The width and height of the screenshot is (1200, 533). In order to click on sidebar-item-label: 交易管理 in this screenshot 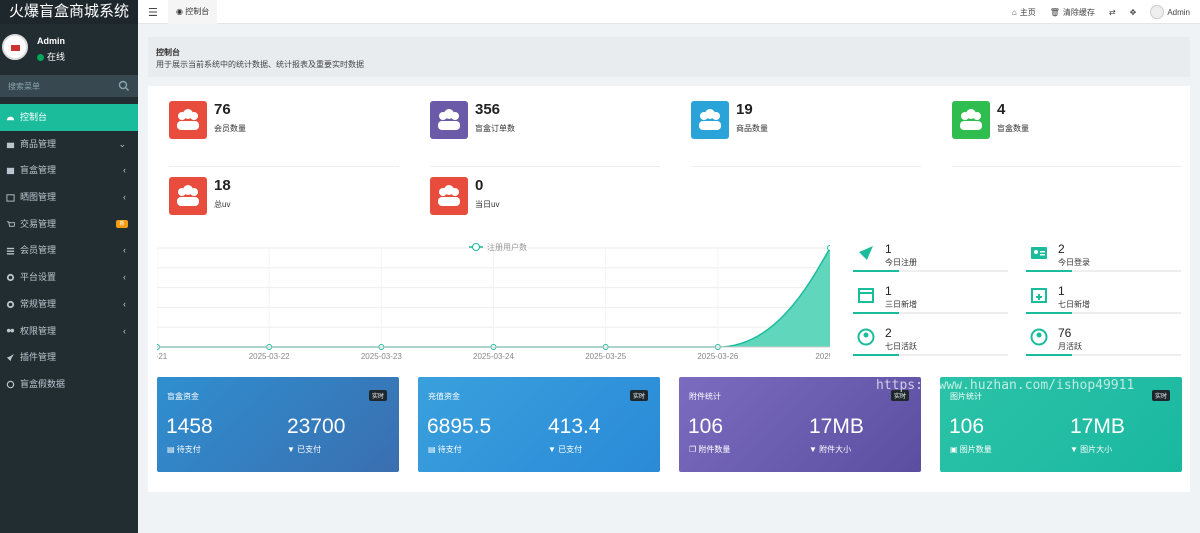, I will do `click(38, 223)`.